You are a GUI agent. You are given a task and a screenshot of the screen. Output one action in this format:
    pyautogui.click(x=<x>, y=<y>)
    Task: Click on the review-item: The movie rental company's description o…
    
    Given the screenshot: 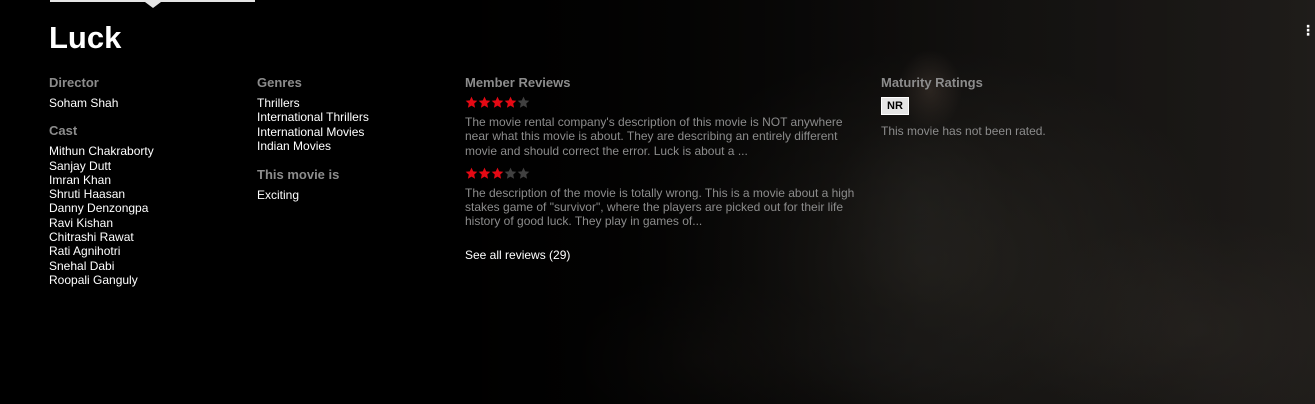 What is the action you would take?
    pyautogui.click(x=665, y=127)
    